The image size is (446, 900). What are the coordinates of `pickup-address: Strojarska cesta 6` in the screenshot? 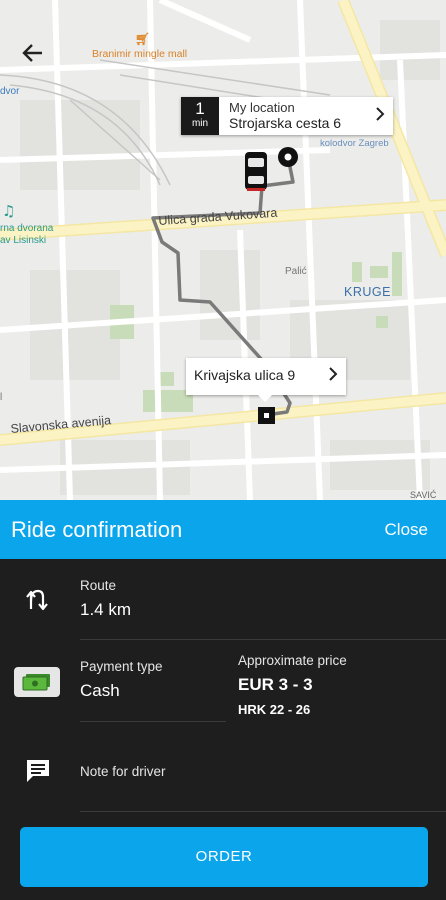 It's located at (285, 123).